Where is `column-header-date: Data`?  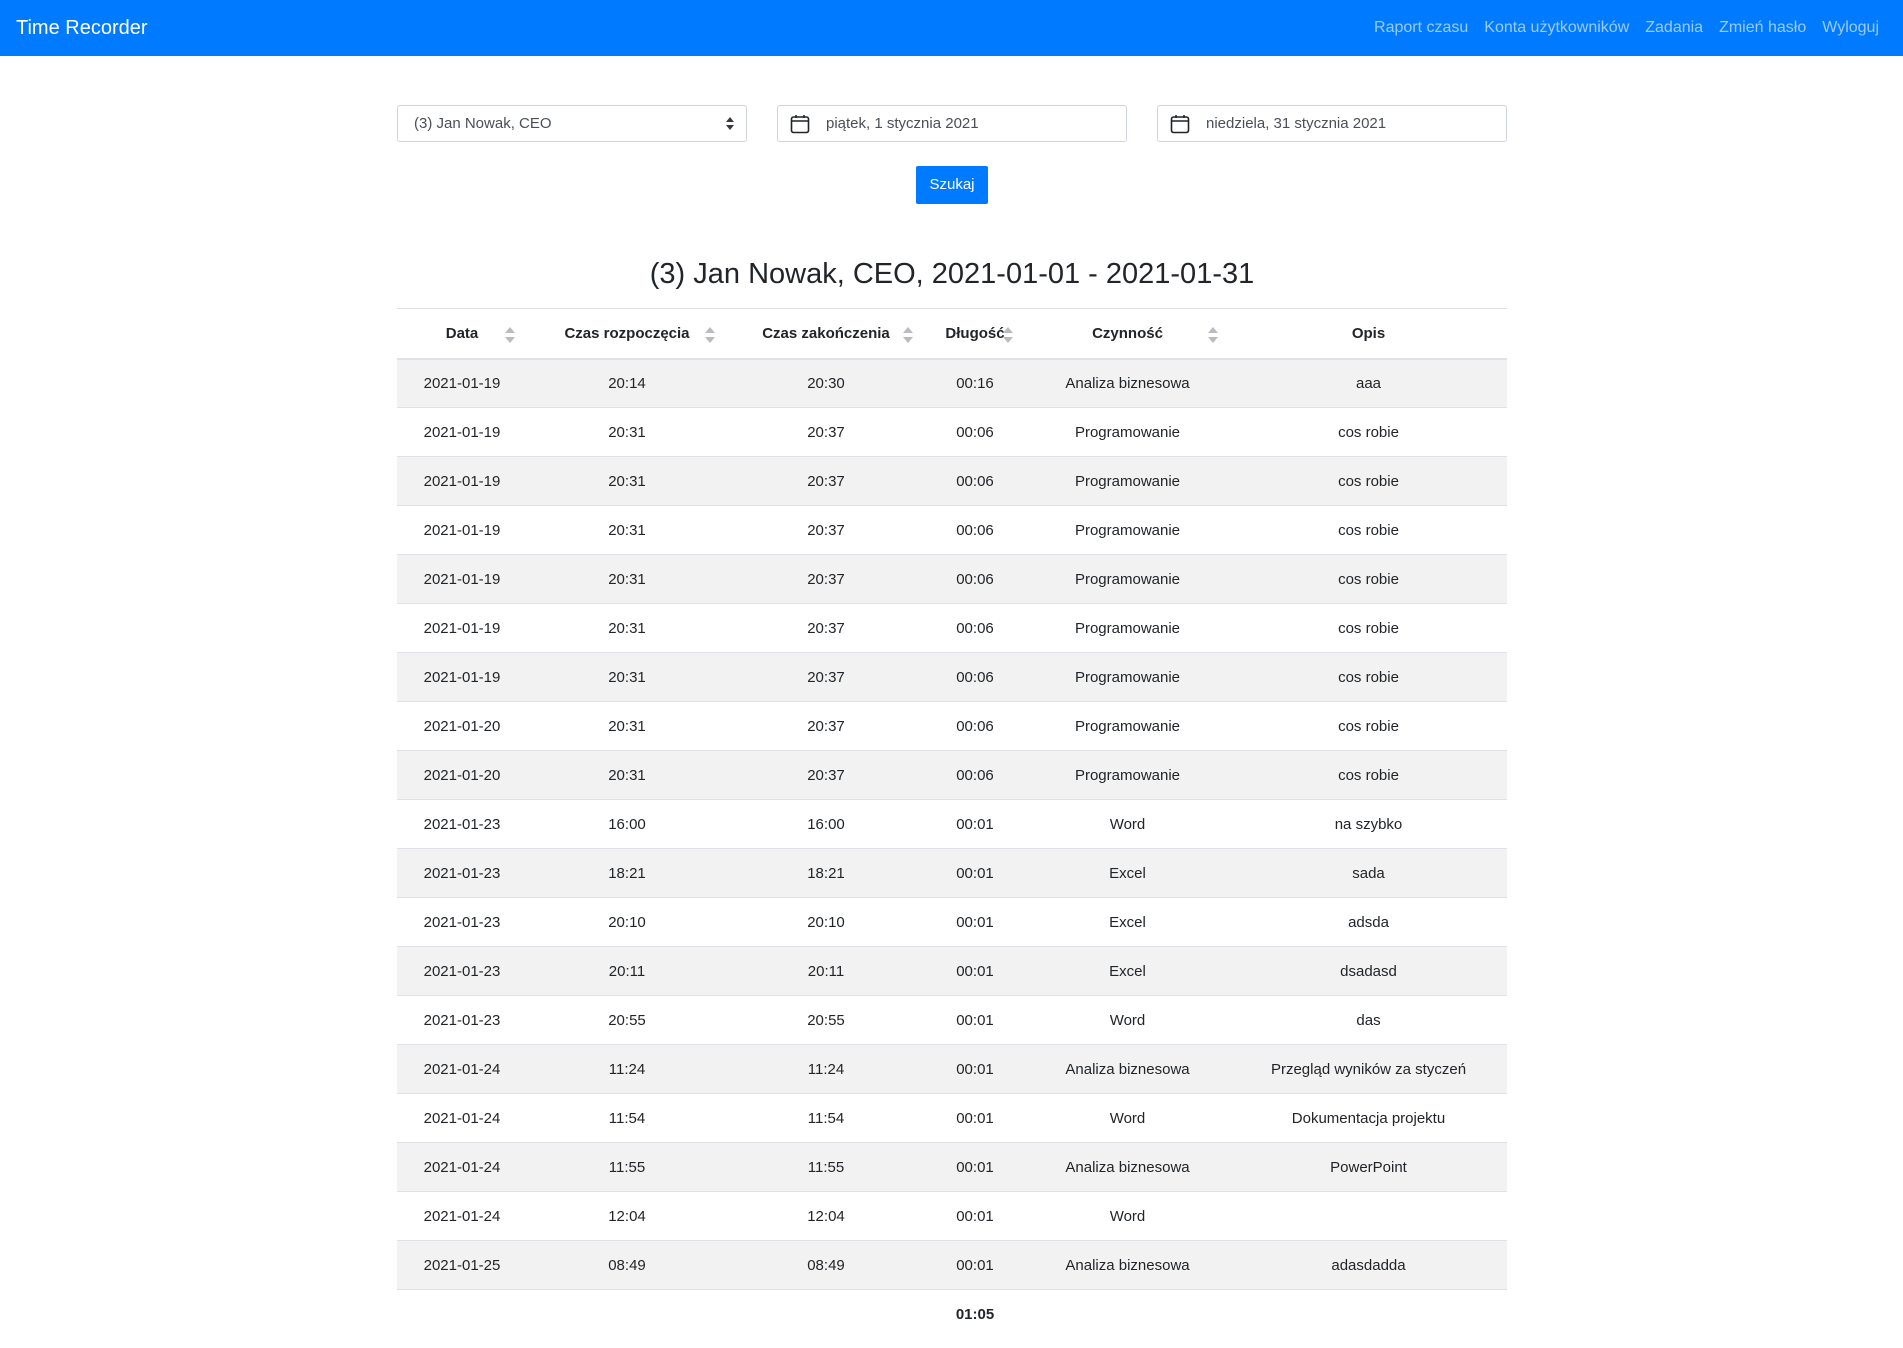 column-header-date: Data is located at coordinates (462, 334).